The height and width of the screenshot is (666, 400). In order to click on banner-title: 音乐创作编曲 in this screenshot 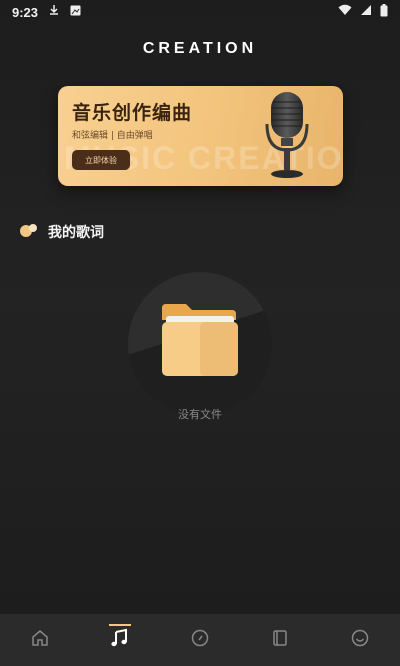, I will do `click(132, 113)`.